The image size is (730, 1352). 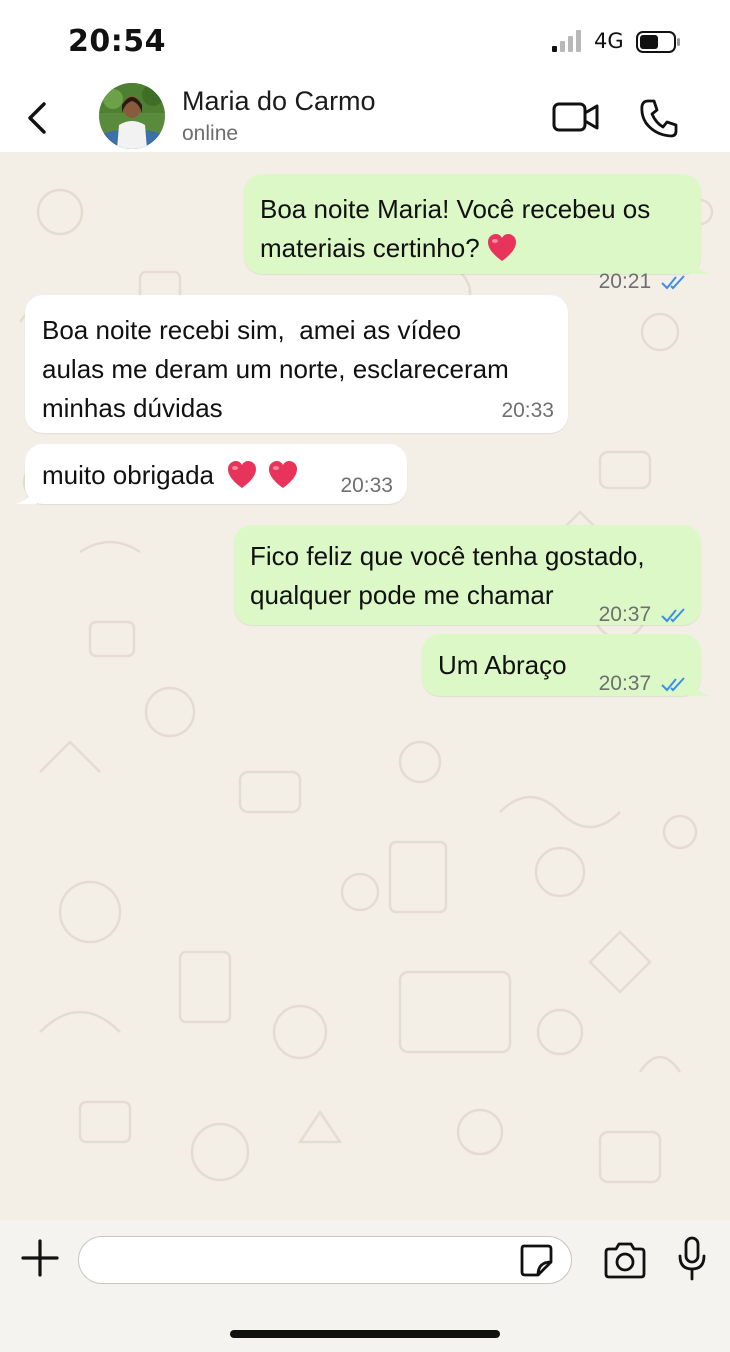 What do you see at coordinates (692, 1259) in the screenshot?
I see `microphone-icon` at bounding box center [692, 1259].